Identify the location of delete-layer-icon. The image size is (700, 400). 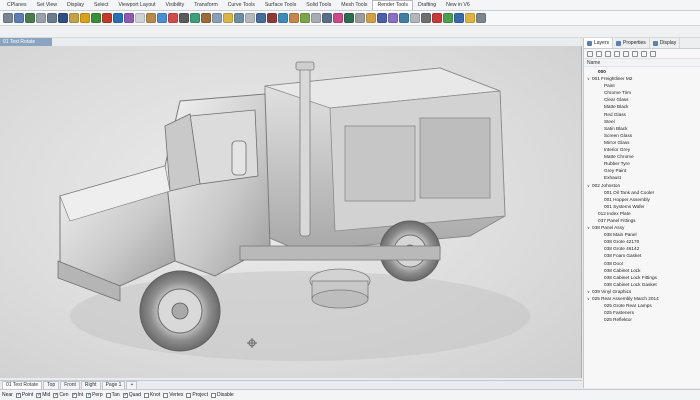
(608, 53).